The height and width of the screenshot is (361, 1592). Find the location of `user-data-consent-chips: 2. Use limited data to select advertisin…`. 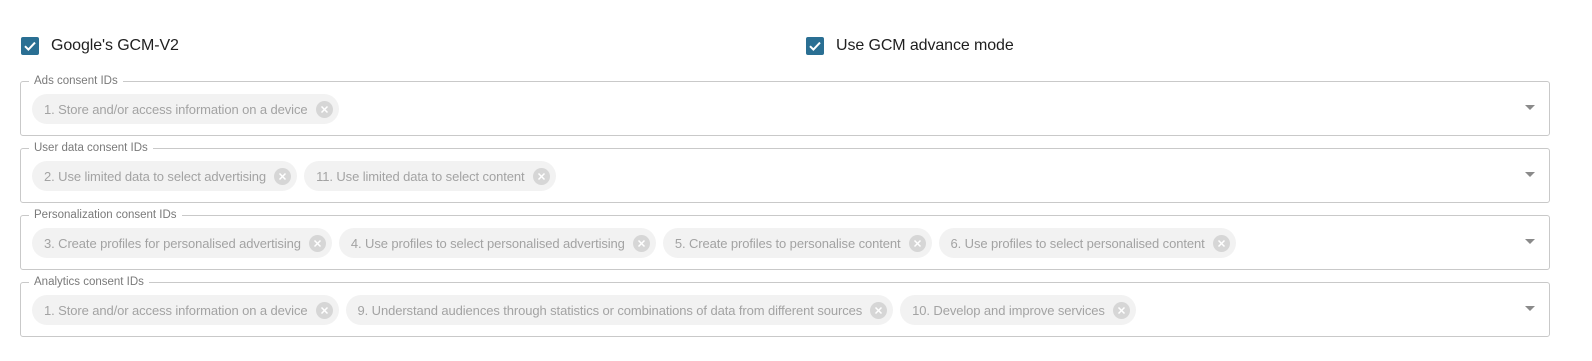

user-data-consent-chips: 2. Use limited data to select advertisin… is located at coordinates (294, 176).